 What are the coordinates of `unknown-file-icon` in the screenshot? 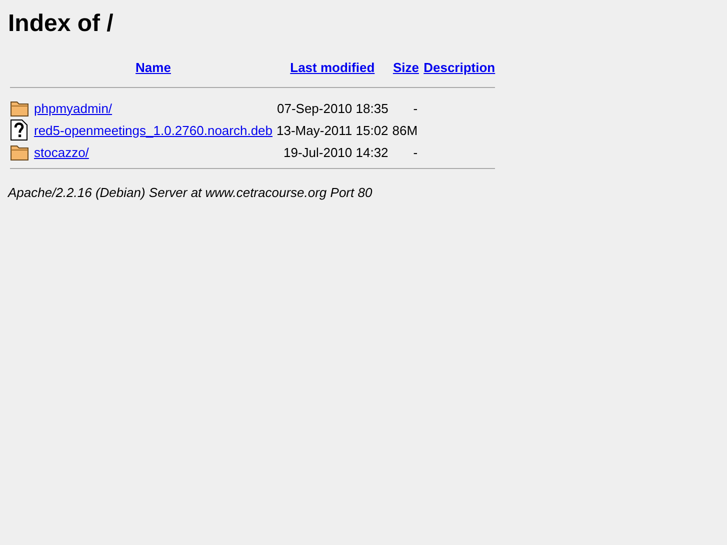 It's located at (19, 130).